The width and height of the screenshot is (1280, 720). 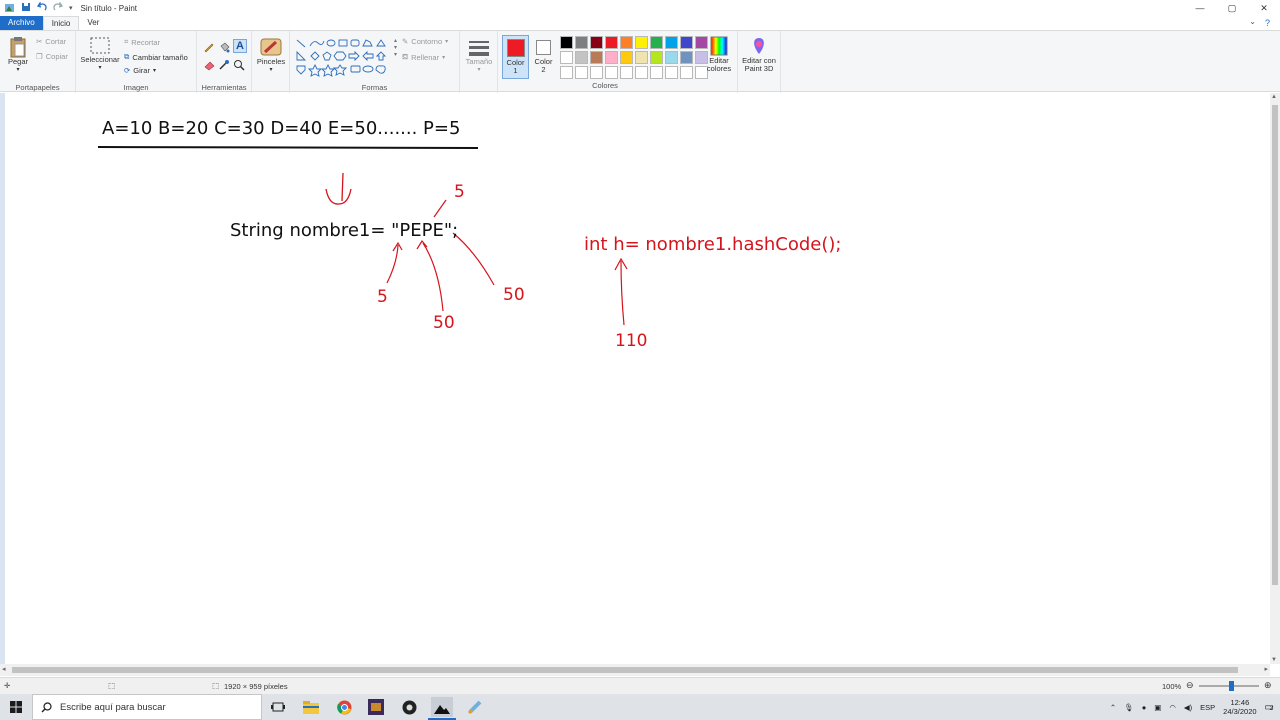 What do you see at coordinates (1207, 707) in the screenshot?
I see `language-indicator: ESP` at bounding box center [1207, 707].